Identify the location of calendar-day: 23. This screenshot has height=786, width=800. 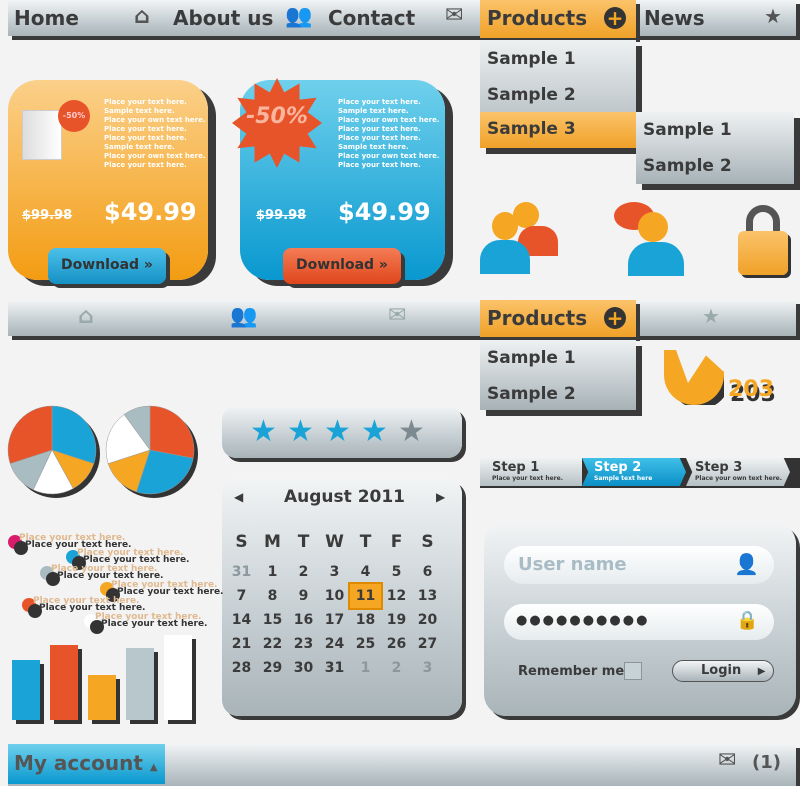
(303, 644).